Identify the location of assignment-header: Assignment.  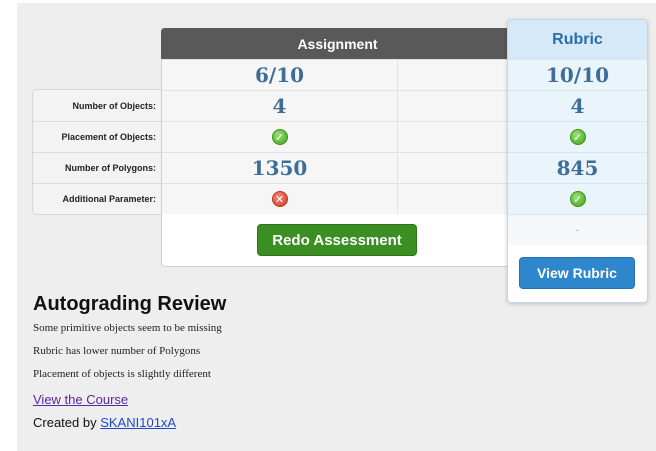
(337, 43).